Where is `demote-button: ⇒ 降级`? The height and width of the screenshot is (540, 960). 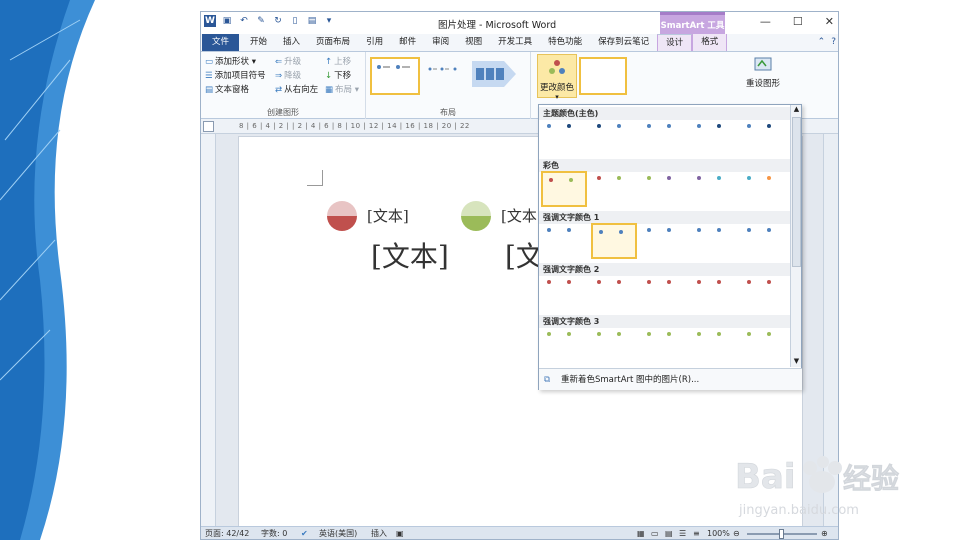
demote-button: ⇒ 降级 is located at coordinates (288, 75).